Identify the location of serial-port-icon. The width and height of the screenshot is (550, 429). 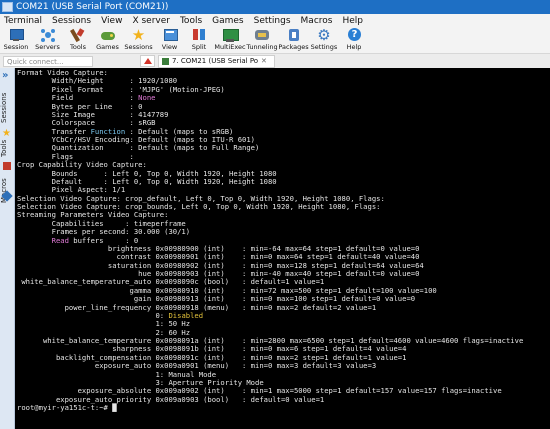
(165, 61).